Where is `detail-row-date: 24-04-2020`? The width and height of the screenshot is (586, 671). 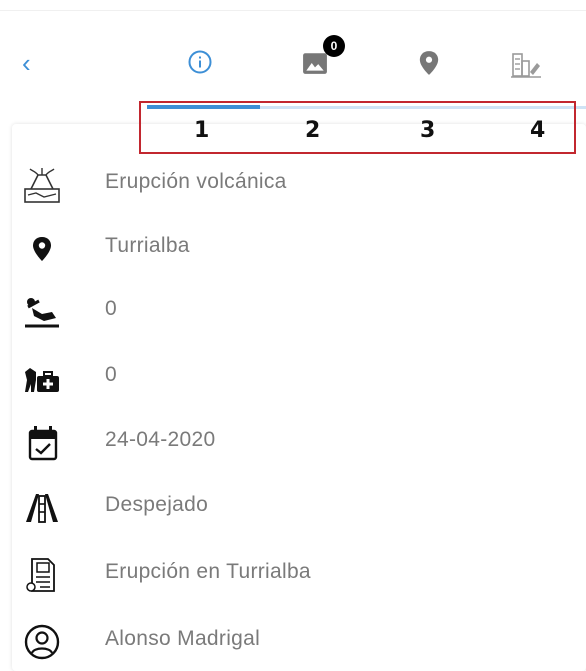
detail-row-date: 24-04-2020 is located at coordinates (299, 442).